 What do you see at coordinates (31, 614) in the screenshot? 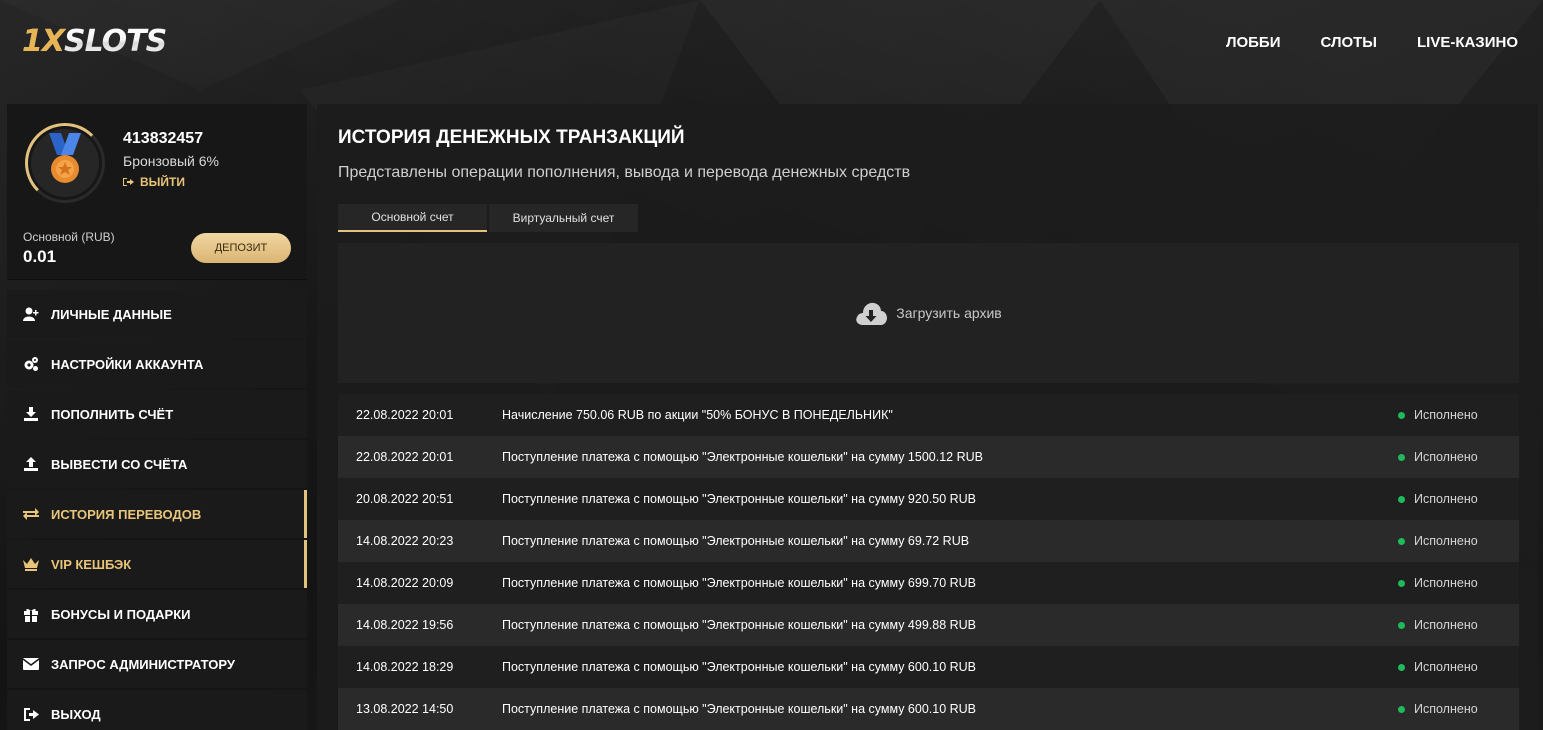
I see `gift-icon` at bounding box center [31, 614].